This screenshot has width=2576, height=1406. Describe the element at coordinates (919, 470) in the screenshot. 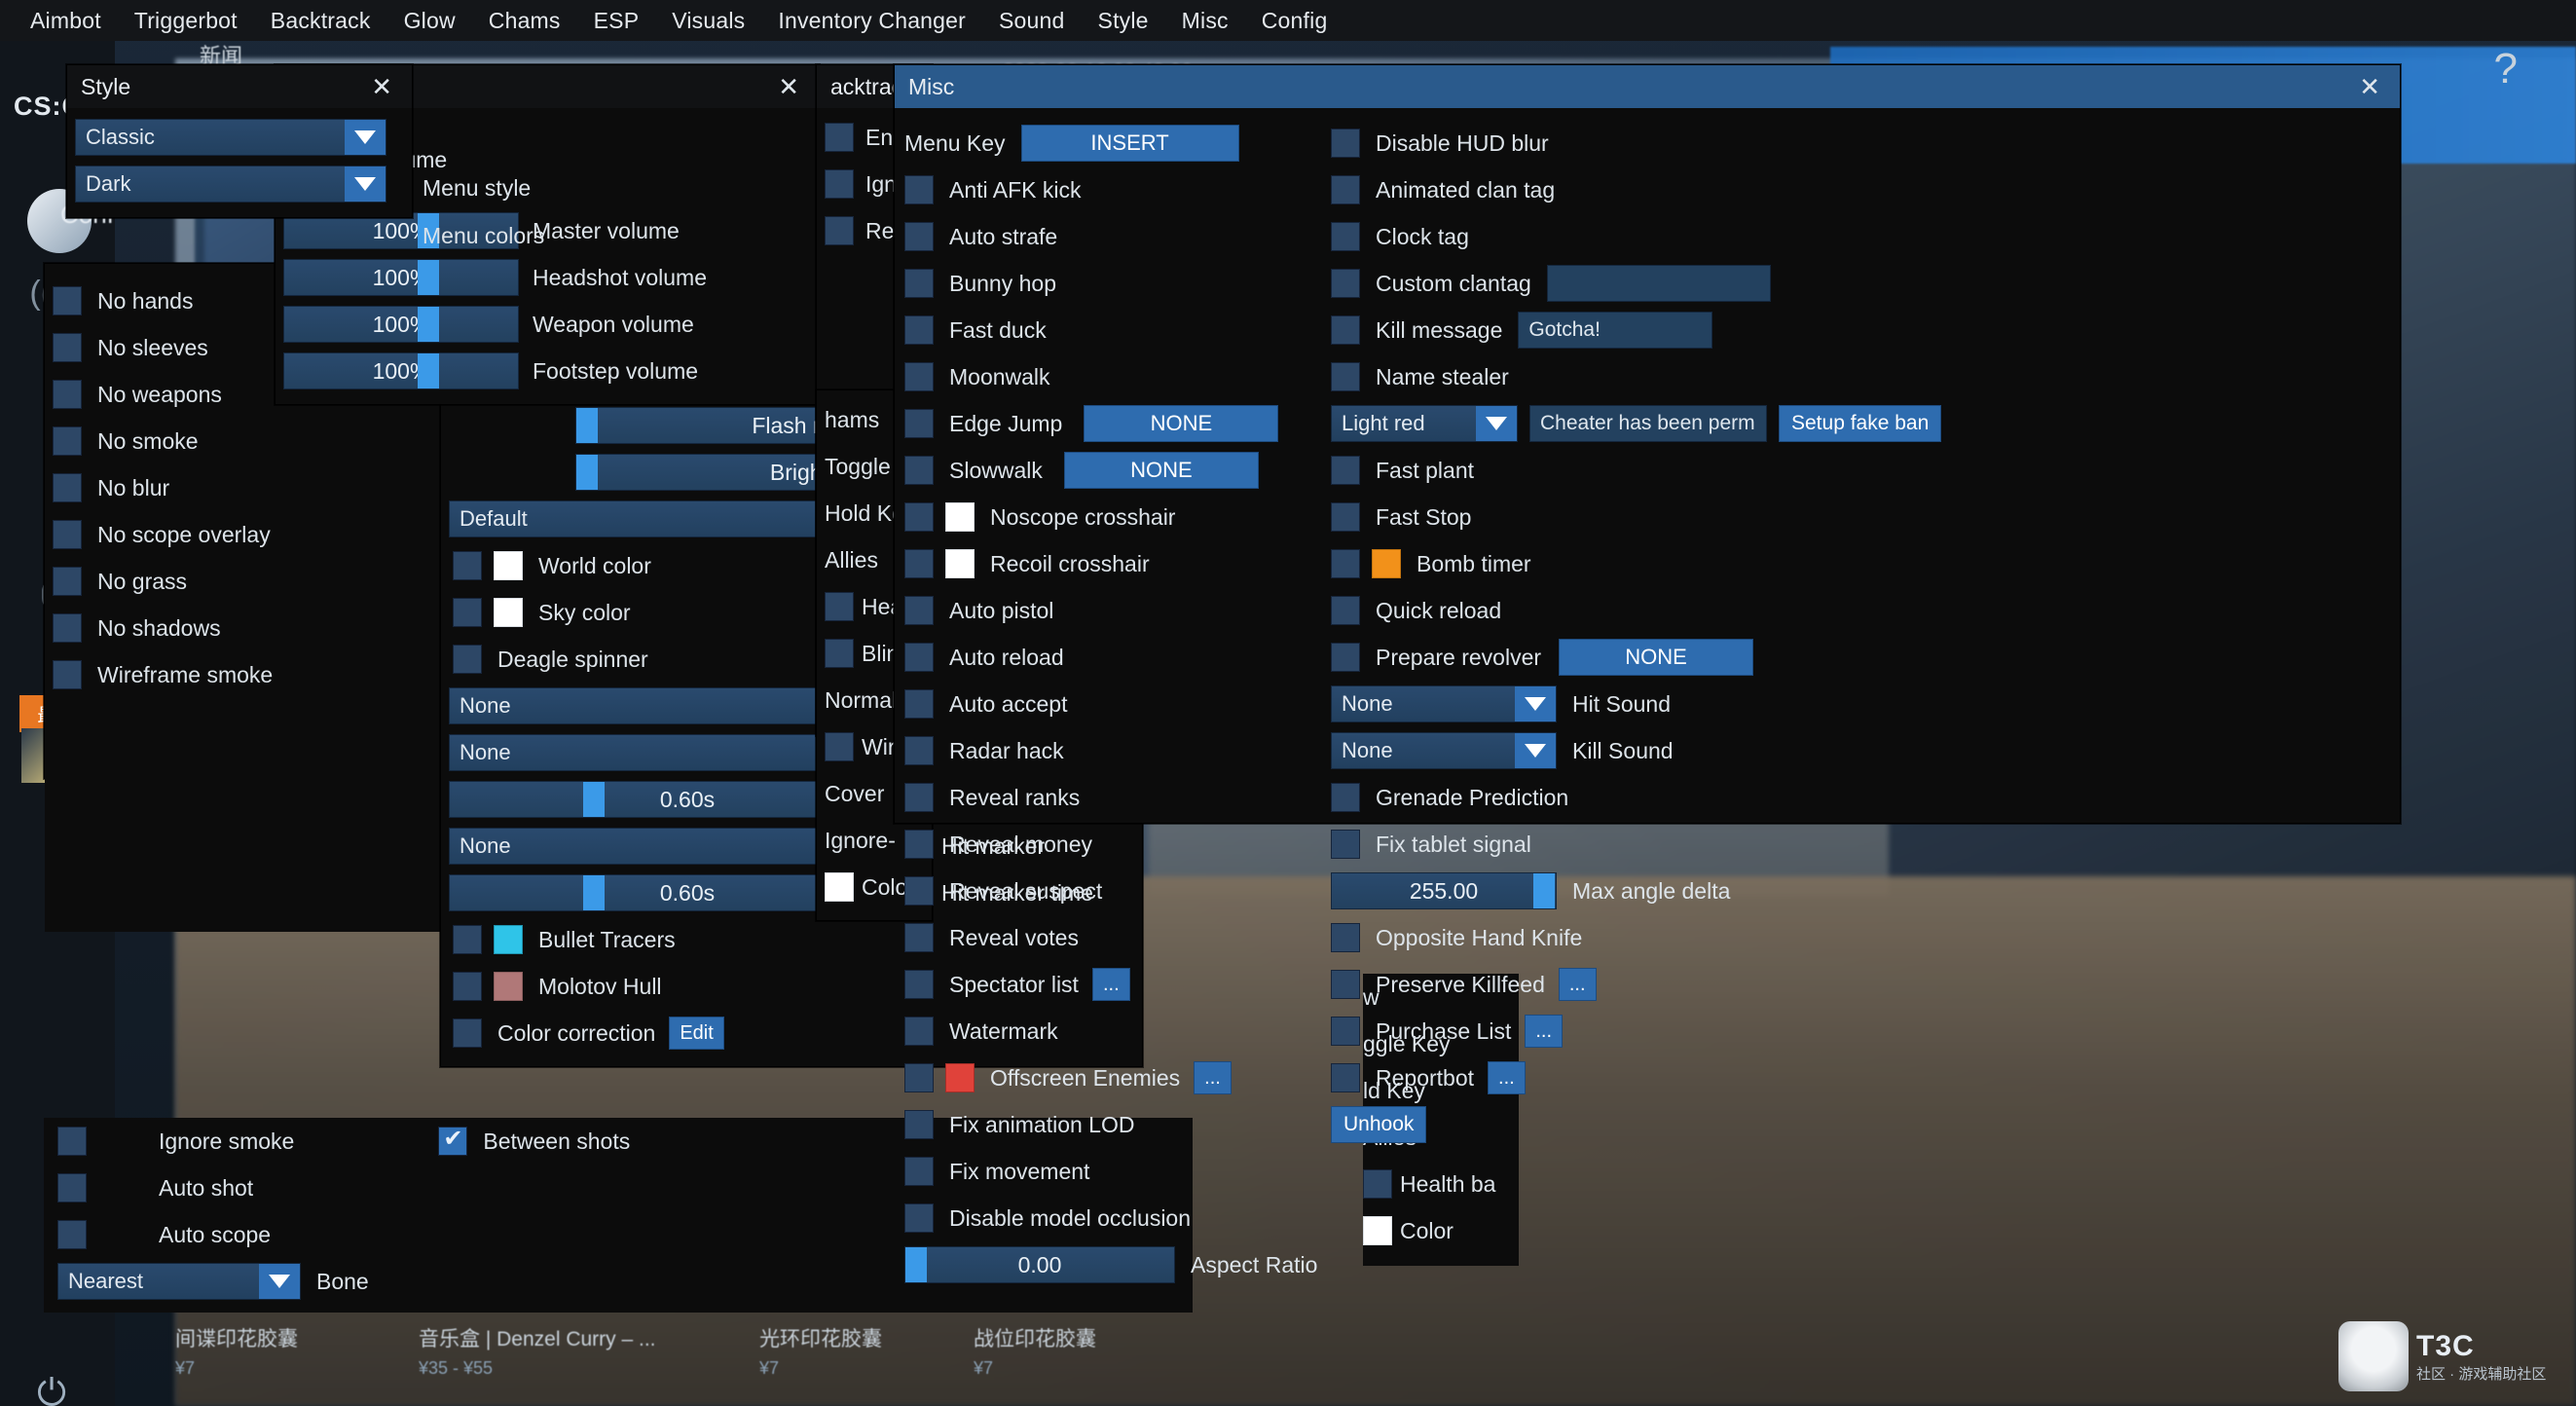

I see `checkbox-slowwalk` at that location.